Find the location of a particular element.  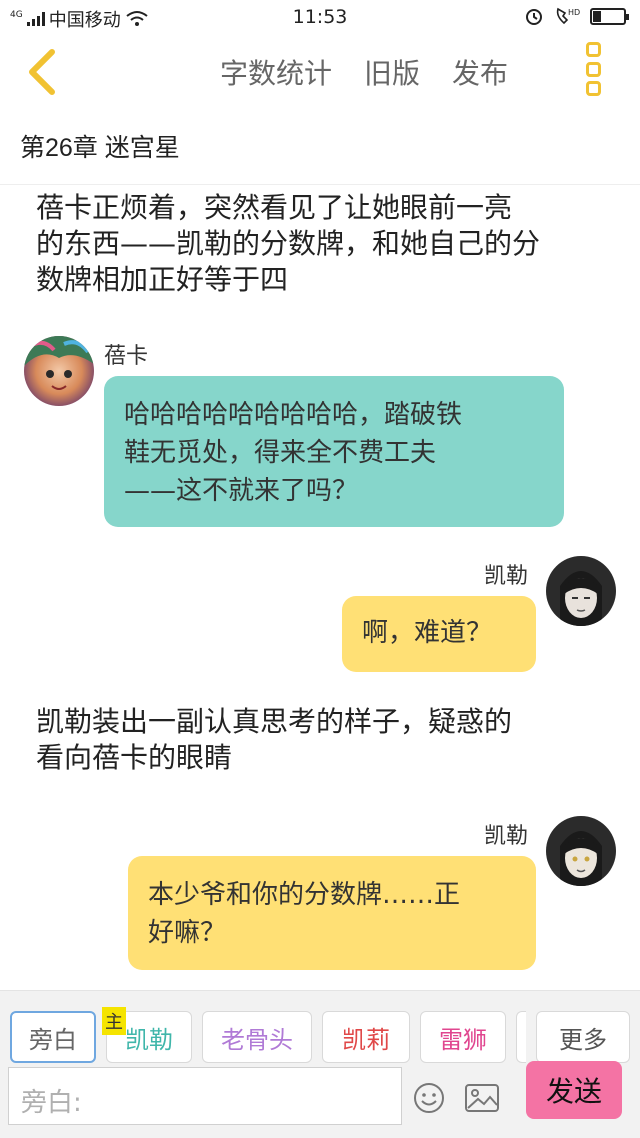

role-chip-kaili: 凯莉 is located at coordinates (366, 1037).